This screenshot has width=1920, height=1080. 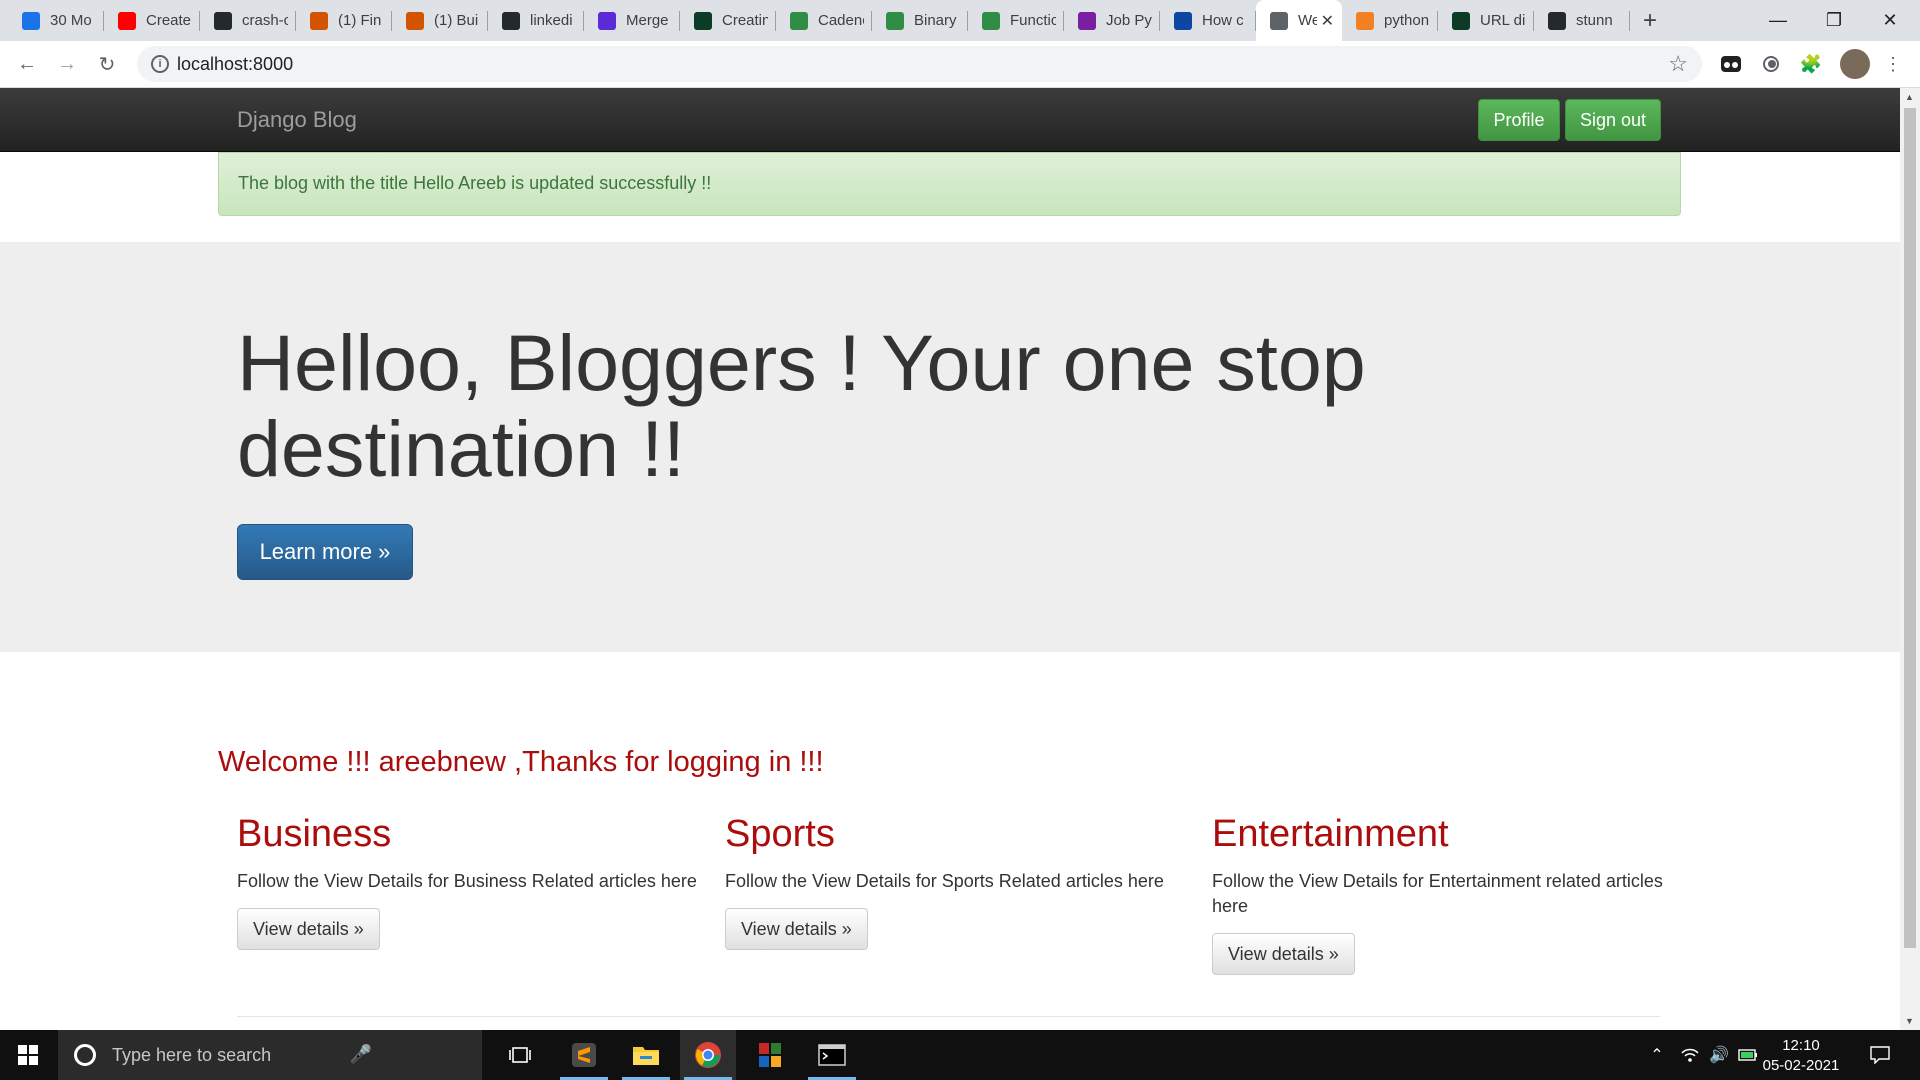 I want to click on browser-tab: 30 Mo, so click(x=56, y=20).